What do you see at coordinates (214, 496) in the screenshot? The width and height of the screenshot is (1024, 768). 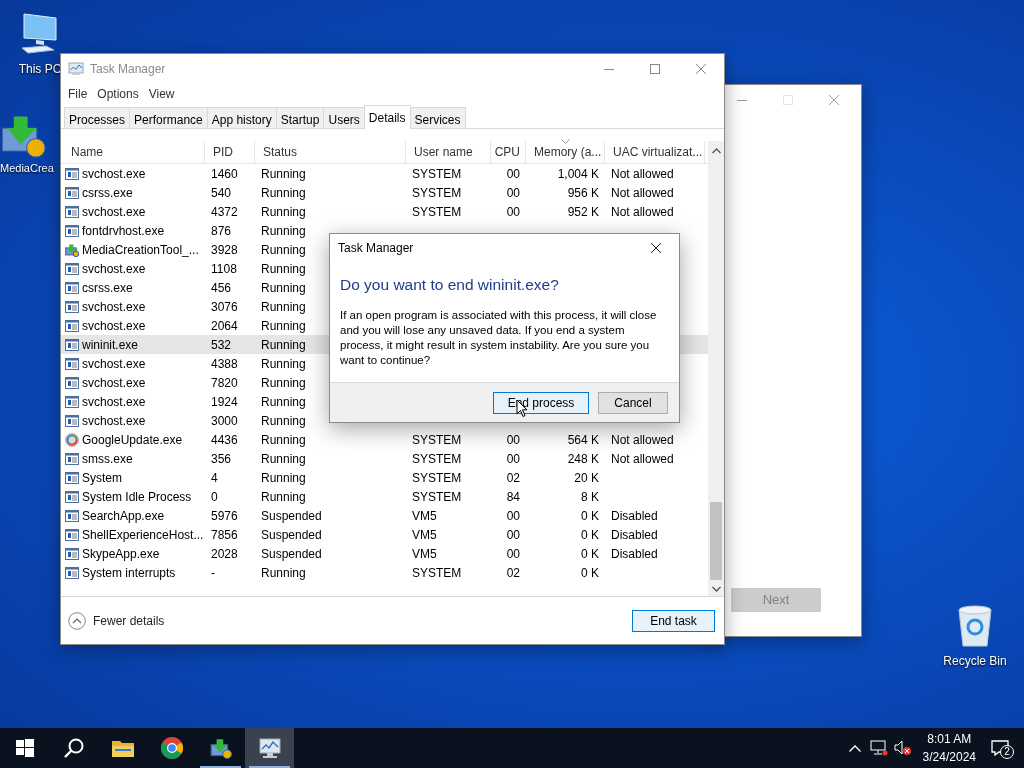 I see `table-cell: 0` at bounding box center [214, 496].